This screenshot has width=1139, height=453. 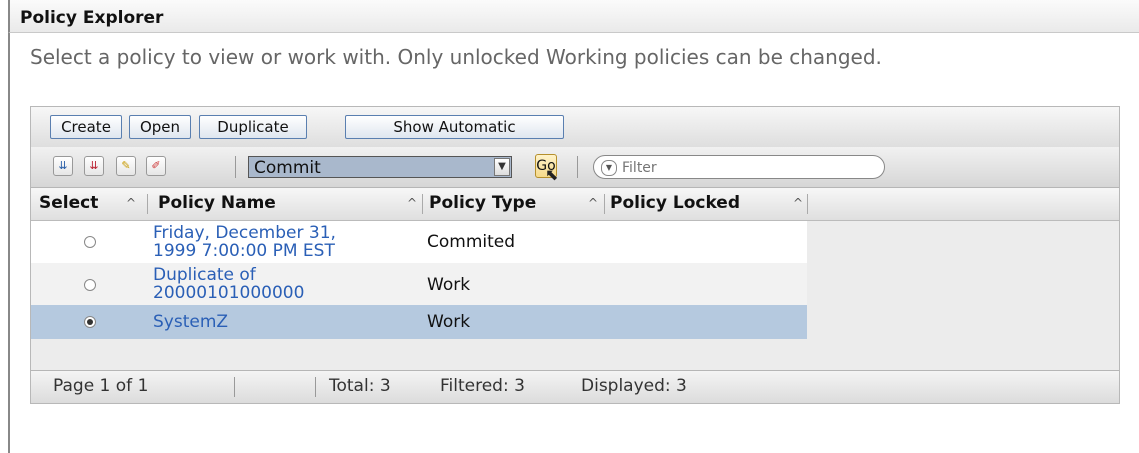 I want to click on create-button: Create, so click(x=86, y=127).